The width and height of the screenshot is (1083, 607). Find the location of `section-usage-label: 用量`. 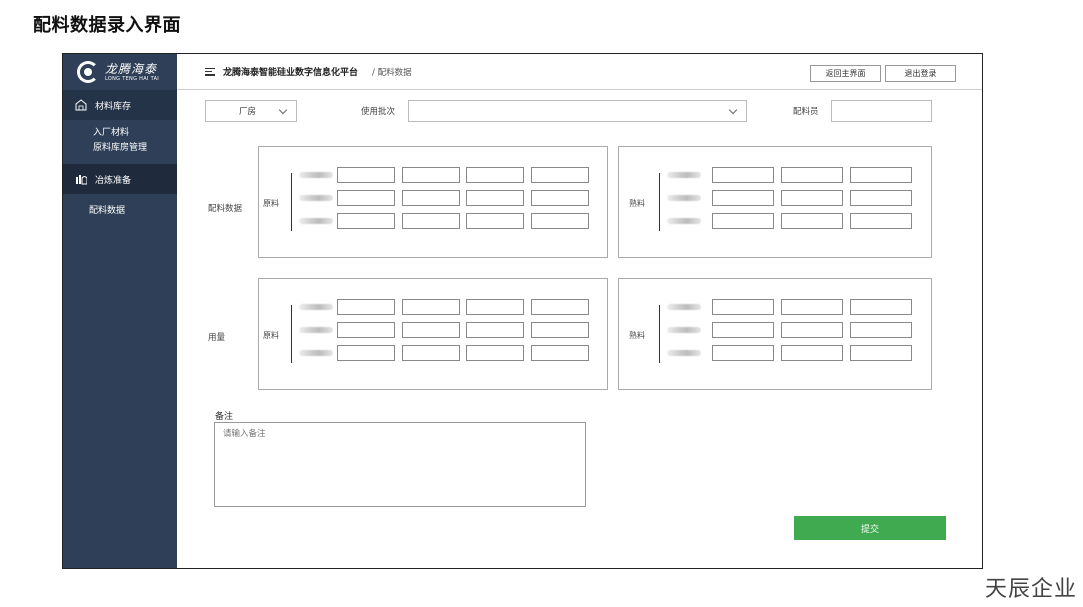

section-usage-label: 用量 is located at coordinates (217, 338).